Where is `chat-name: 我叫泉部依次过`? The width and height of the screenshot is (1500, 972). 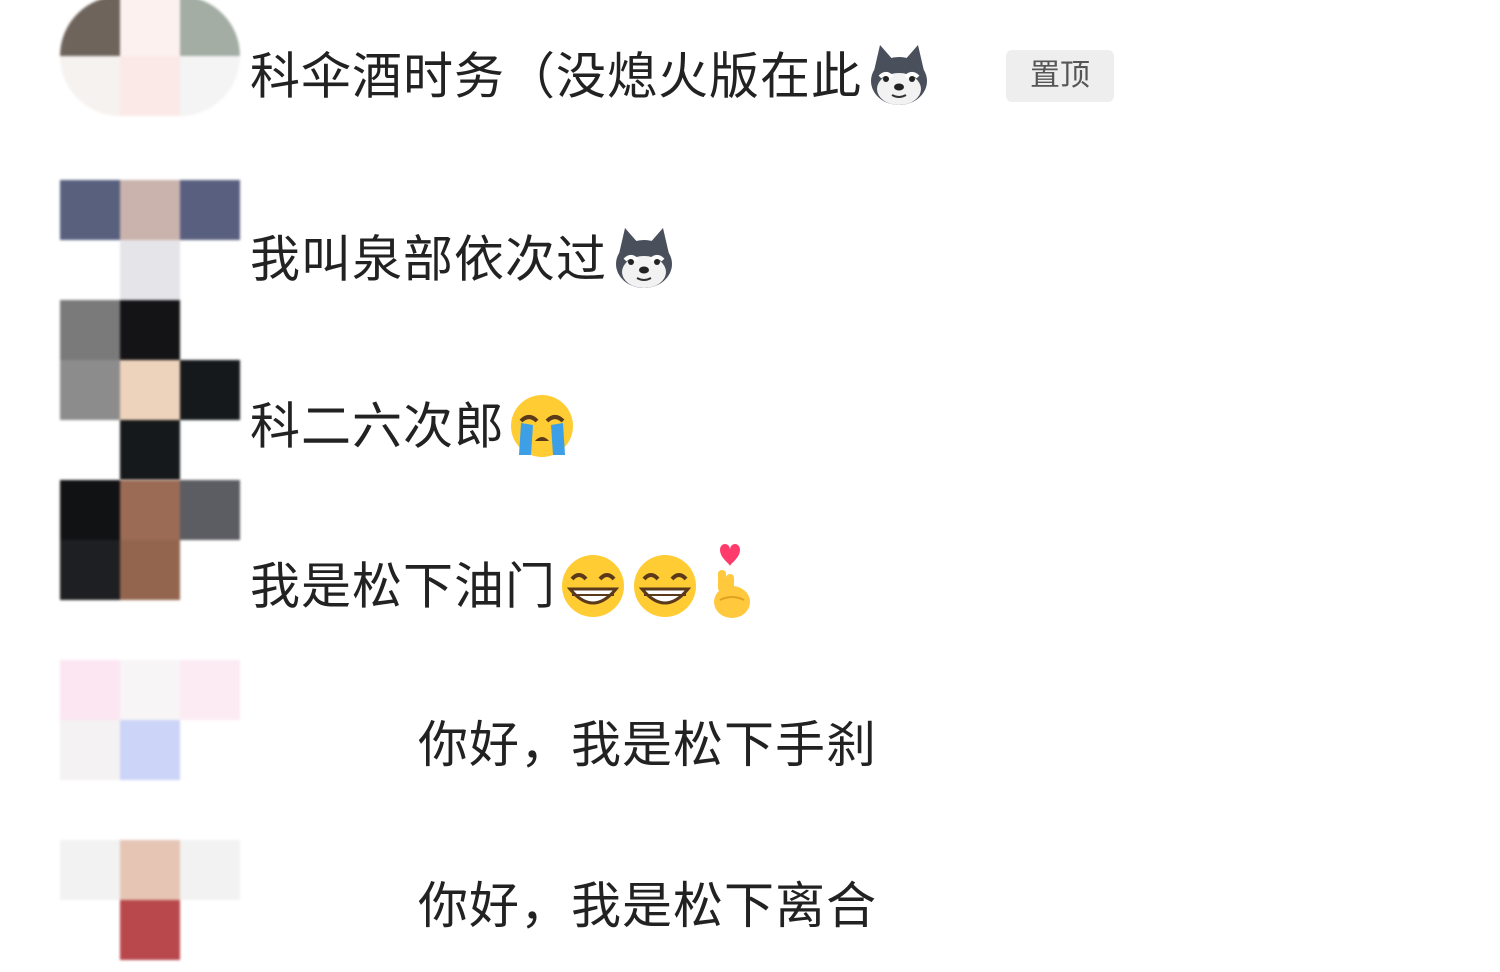
chat-name: 我叫泉部依次过 is located at coordinates (428, 259).